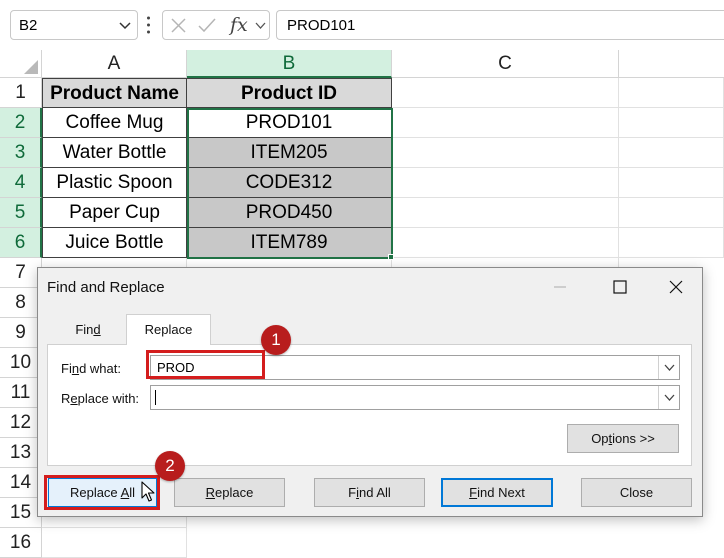  What do you see at coordinates (21, 183) in the screenshot?
I see `row-header-4: 4` at bounding box center [21, 183].